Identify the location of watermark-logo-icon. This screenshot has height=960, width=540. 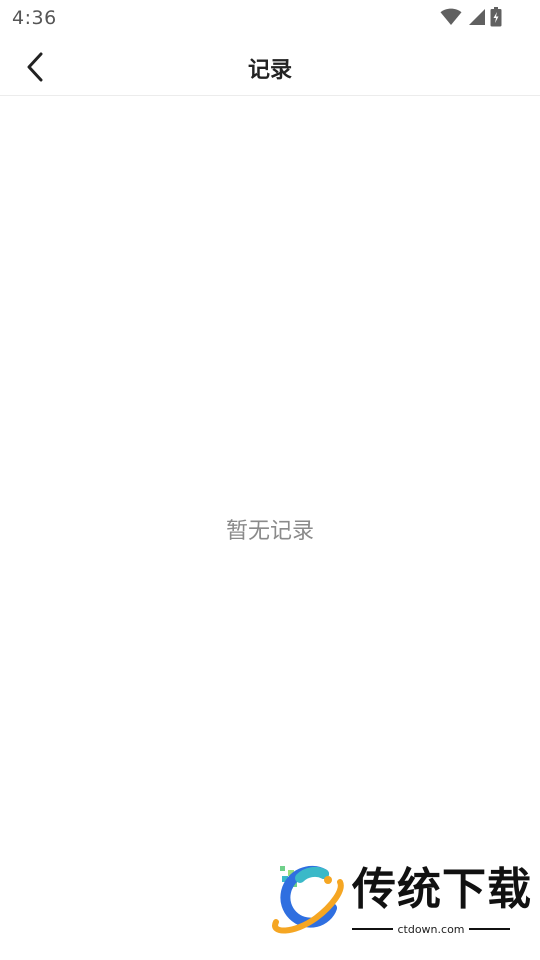
(308, 899).